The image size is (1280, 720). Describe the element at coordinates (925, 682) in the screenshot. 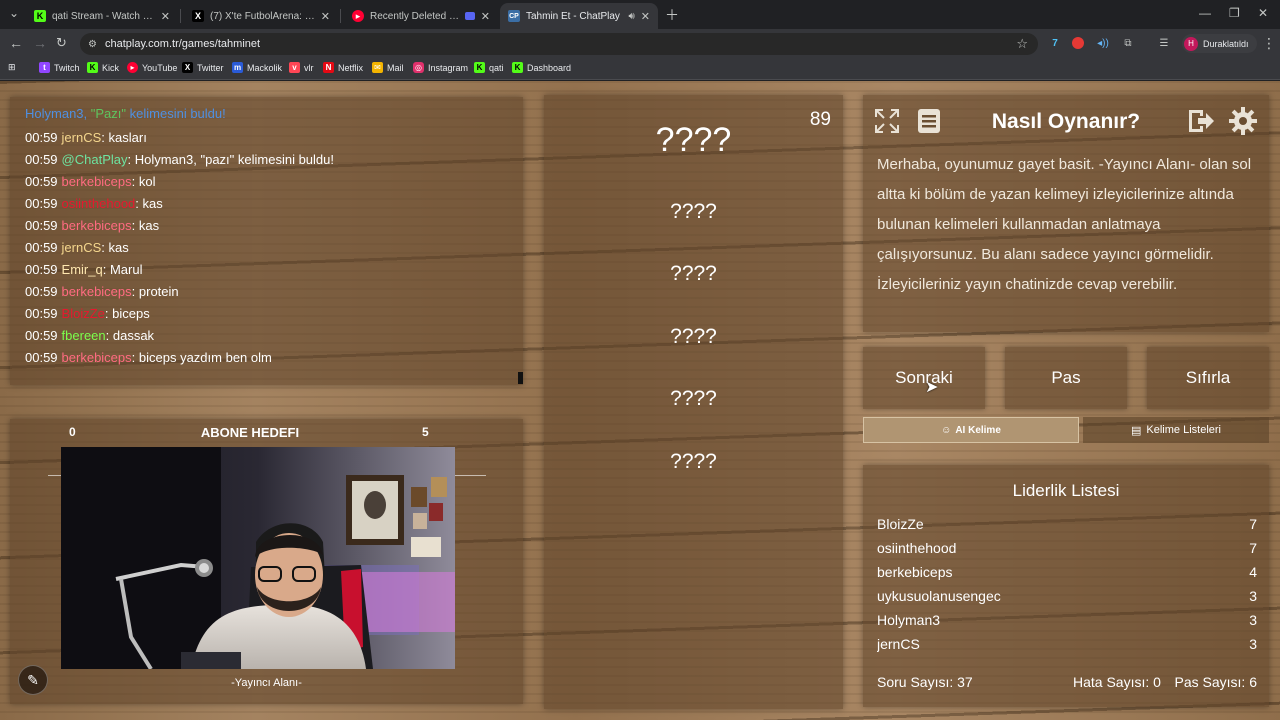

I see `question-count: Soru Sayısı: 37` at that location.